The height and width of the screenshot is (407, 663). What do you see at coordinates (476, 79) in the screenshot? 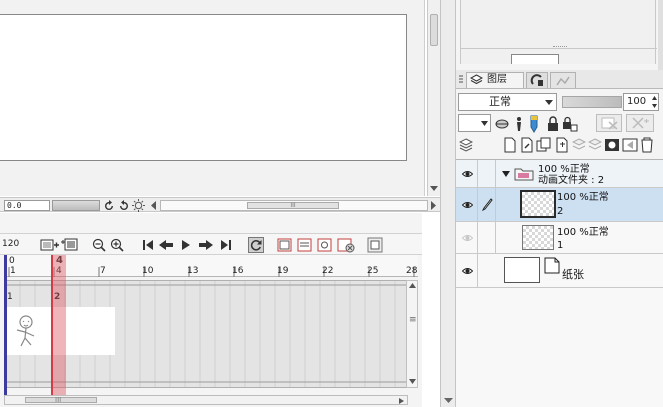
I see `layers-icon` at bounding box center [476, 79].